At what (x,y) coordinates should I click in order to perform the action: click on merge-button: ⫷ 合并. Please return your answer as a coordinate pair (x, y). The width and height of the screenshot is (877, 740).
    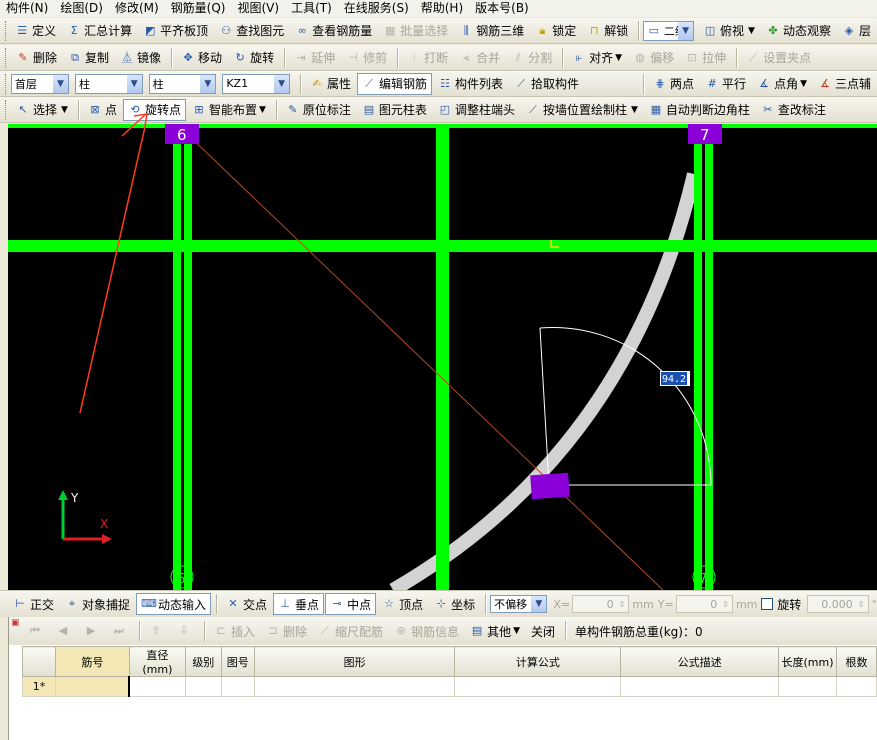
    Looking at the image, I should click on (479, 58).